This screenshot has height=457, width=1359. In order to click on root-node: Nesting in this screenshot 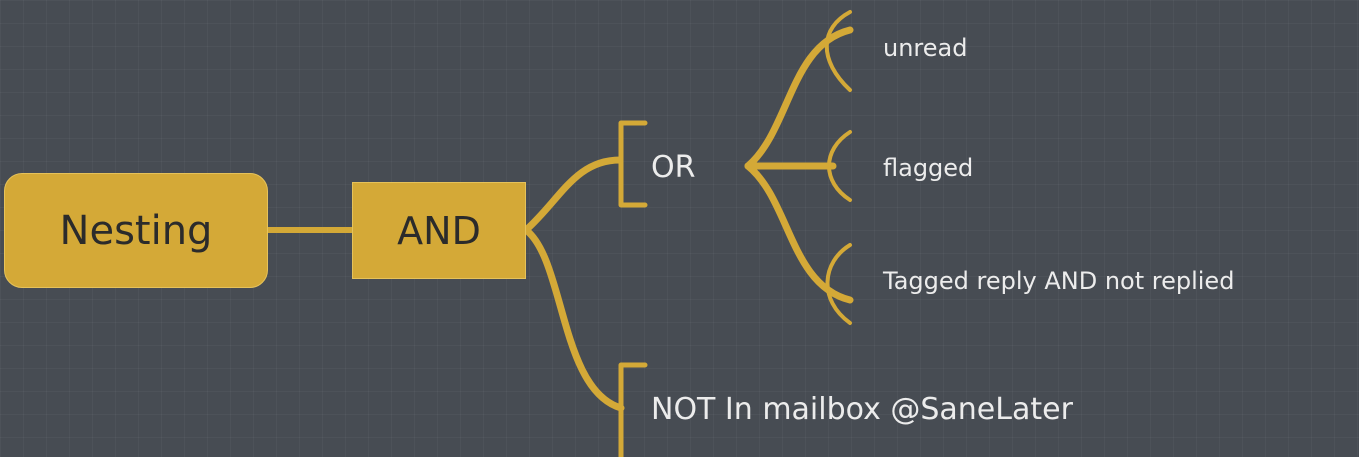, I will do `click(136, 230)`.